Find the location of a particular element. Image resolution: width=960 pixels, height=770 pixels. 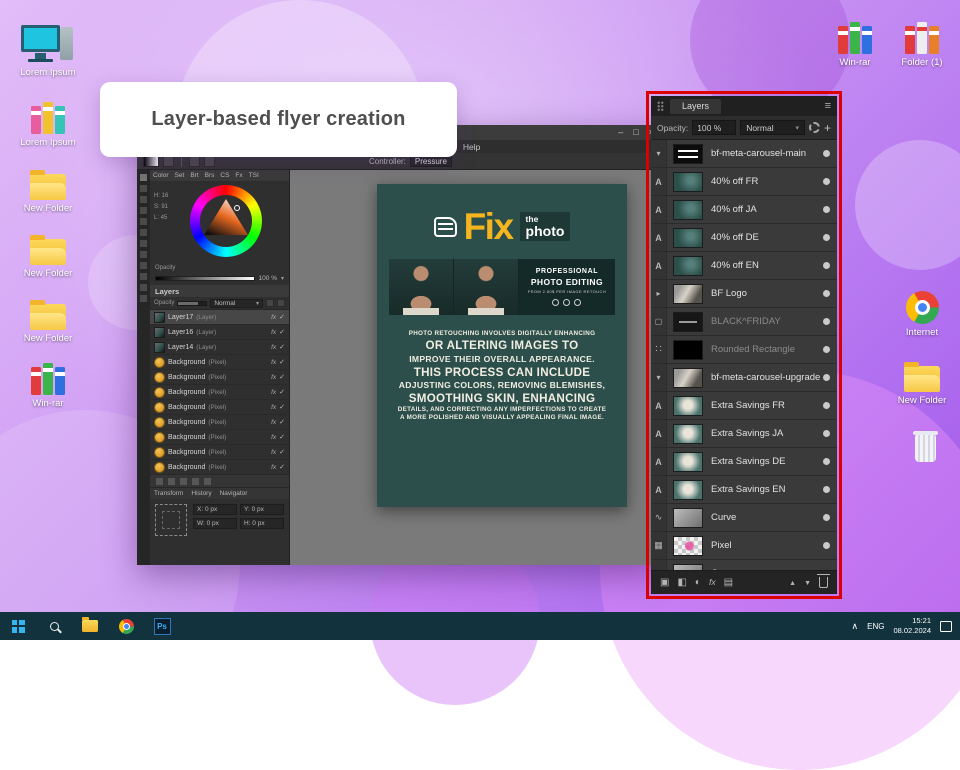

layer-row: Extra Savings EN is located at coordinates (744, 490).